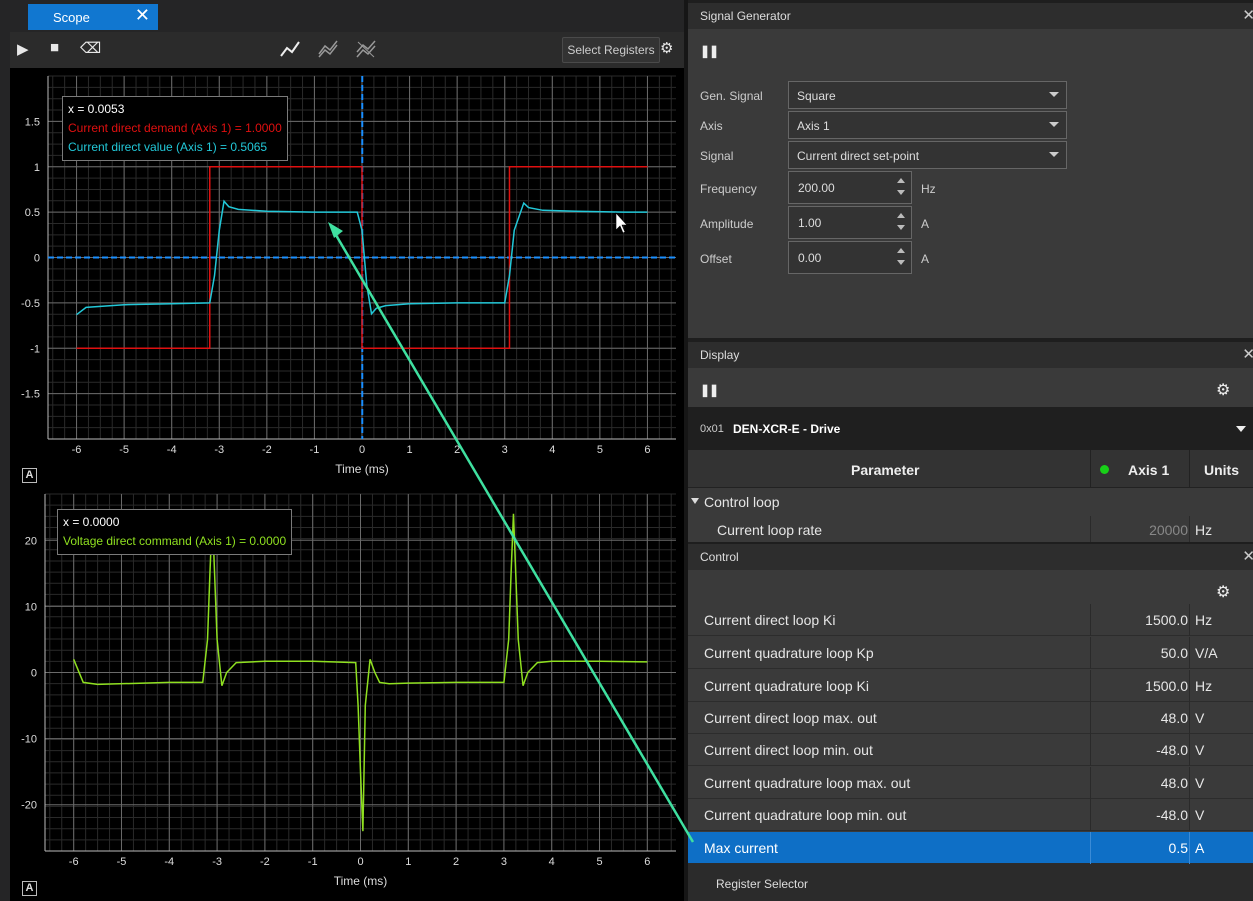 Image resolution: width=1253 pixels, height=901 pixels. What do you see at coordinates (850, 257) in the screenshot?
I see `offset-input: 0.00` at bounding box center [850, 257].